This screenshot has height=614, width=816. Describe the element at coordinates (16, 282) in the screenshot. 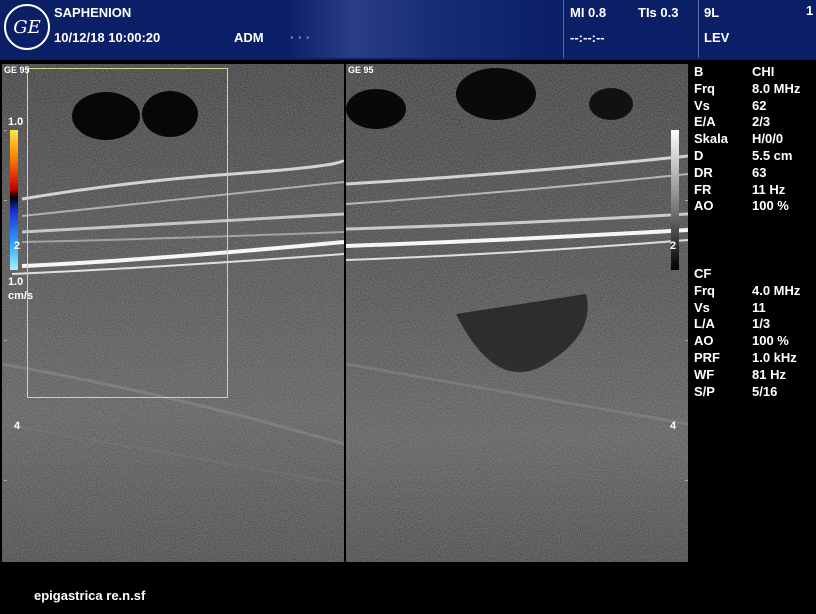

I see `scale-bottom-label: 1.0` at that location.